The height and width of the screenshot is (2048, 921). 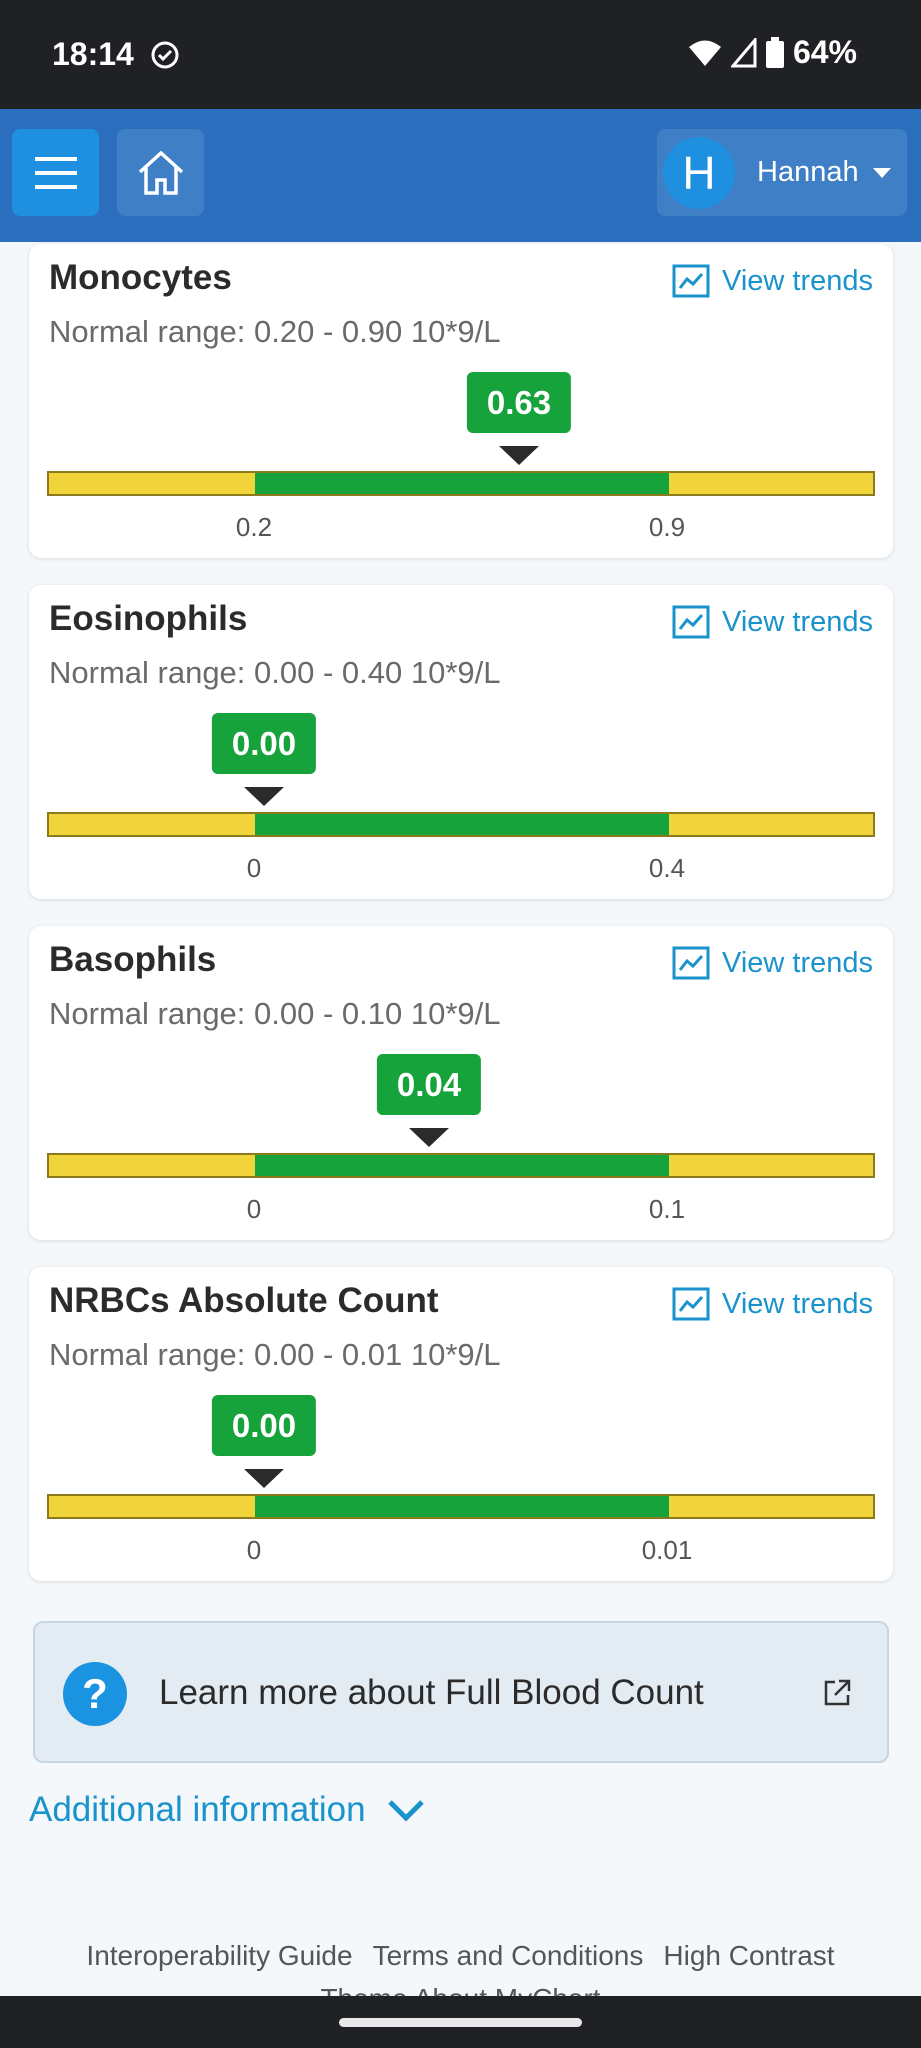 I want to click on battery-percent: 64%, so click(x=824, y=52).